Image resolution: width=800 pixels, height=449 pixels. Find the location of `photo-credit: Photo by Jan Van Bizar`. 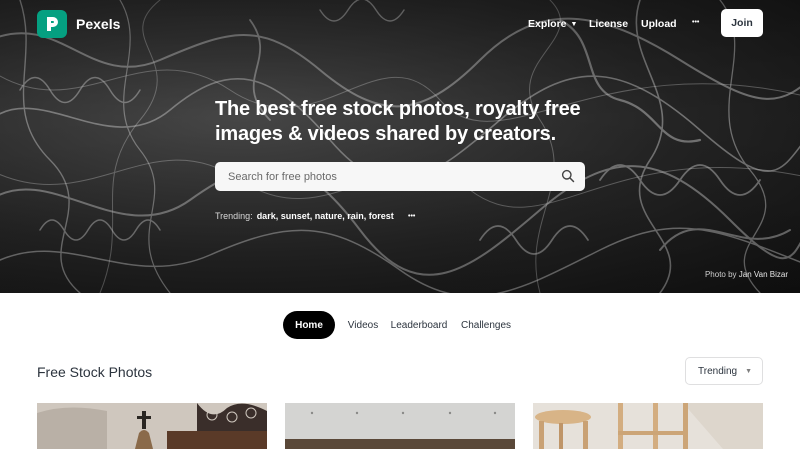

photo-credit: Photo by Jan Van Bizar is located at coordinates (746, 274).